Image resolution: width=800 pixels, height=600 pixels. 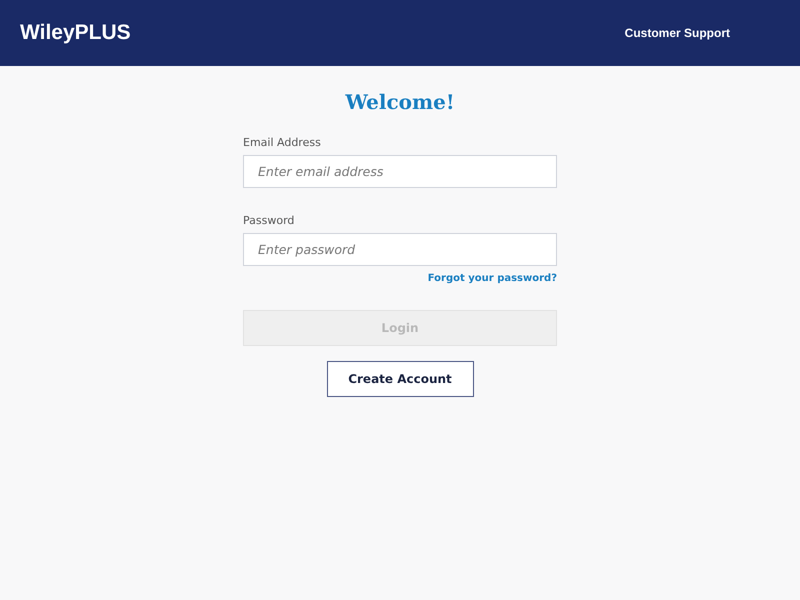 I want to click on create-account-button: Create Account, so click(x=400, y=379).